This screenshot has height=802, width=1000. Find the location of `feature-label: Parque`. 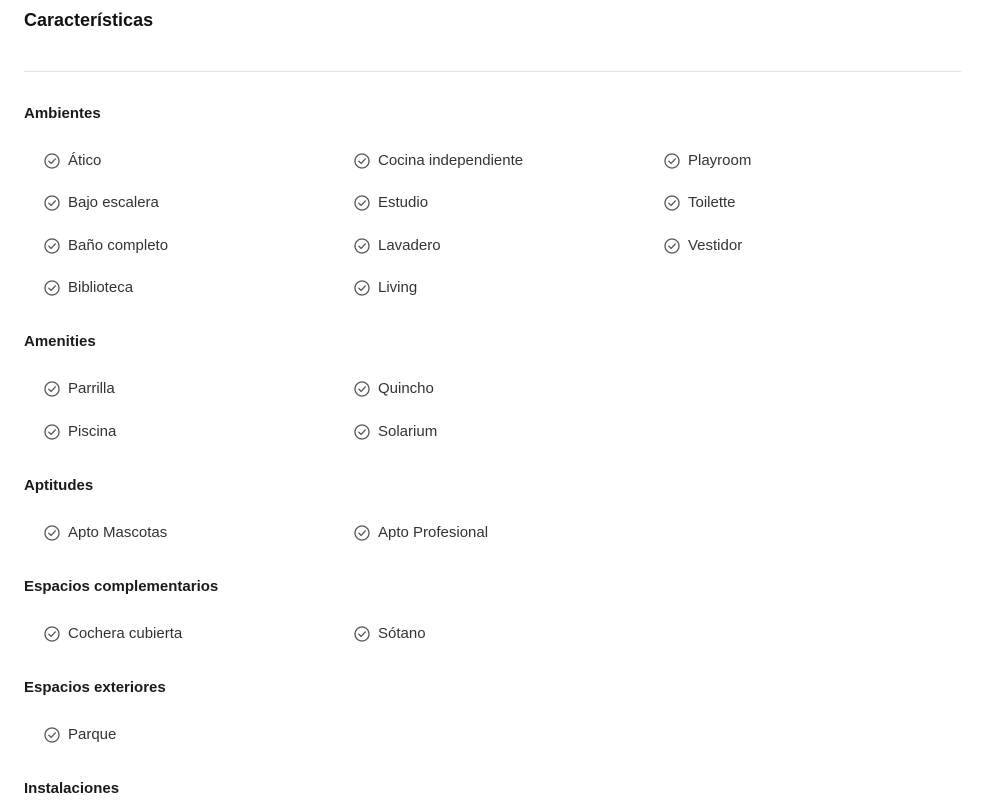

feature-label: Parque is located at coordinates (92, 734).